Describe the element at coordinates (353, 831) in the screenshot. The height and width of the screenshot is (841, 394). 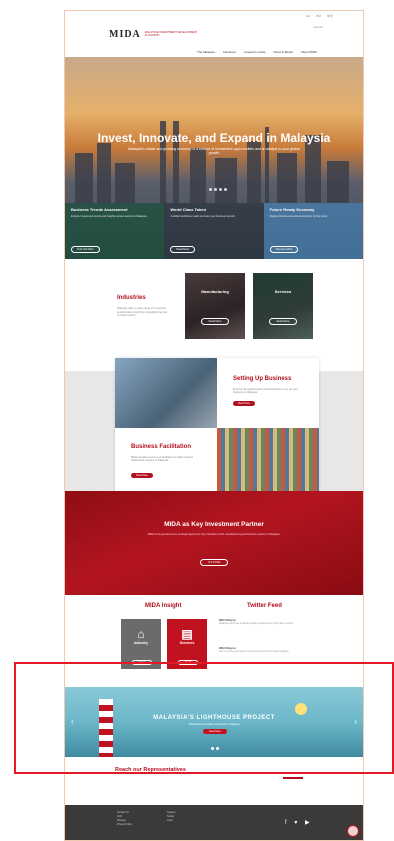
I see `chat-icon` at that location.